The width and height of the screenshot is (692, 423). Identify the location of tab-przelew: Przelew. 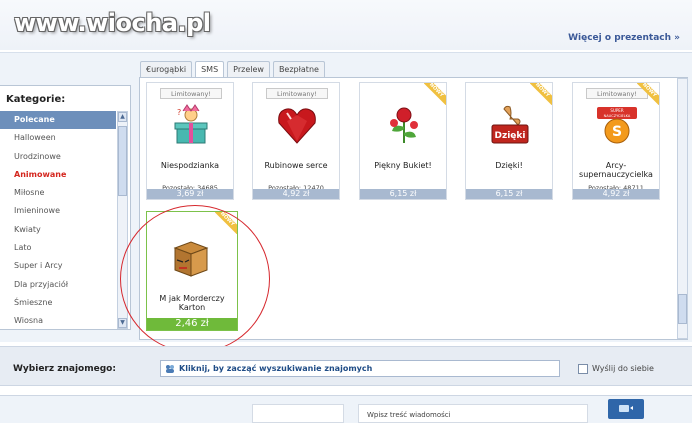
(248, 69).